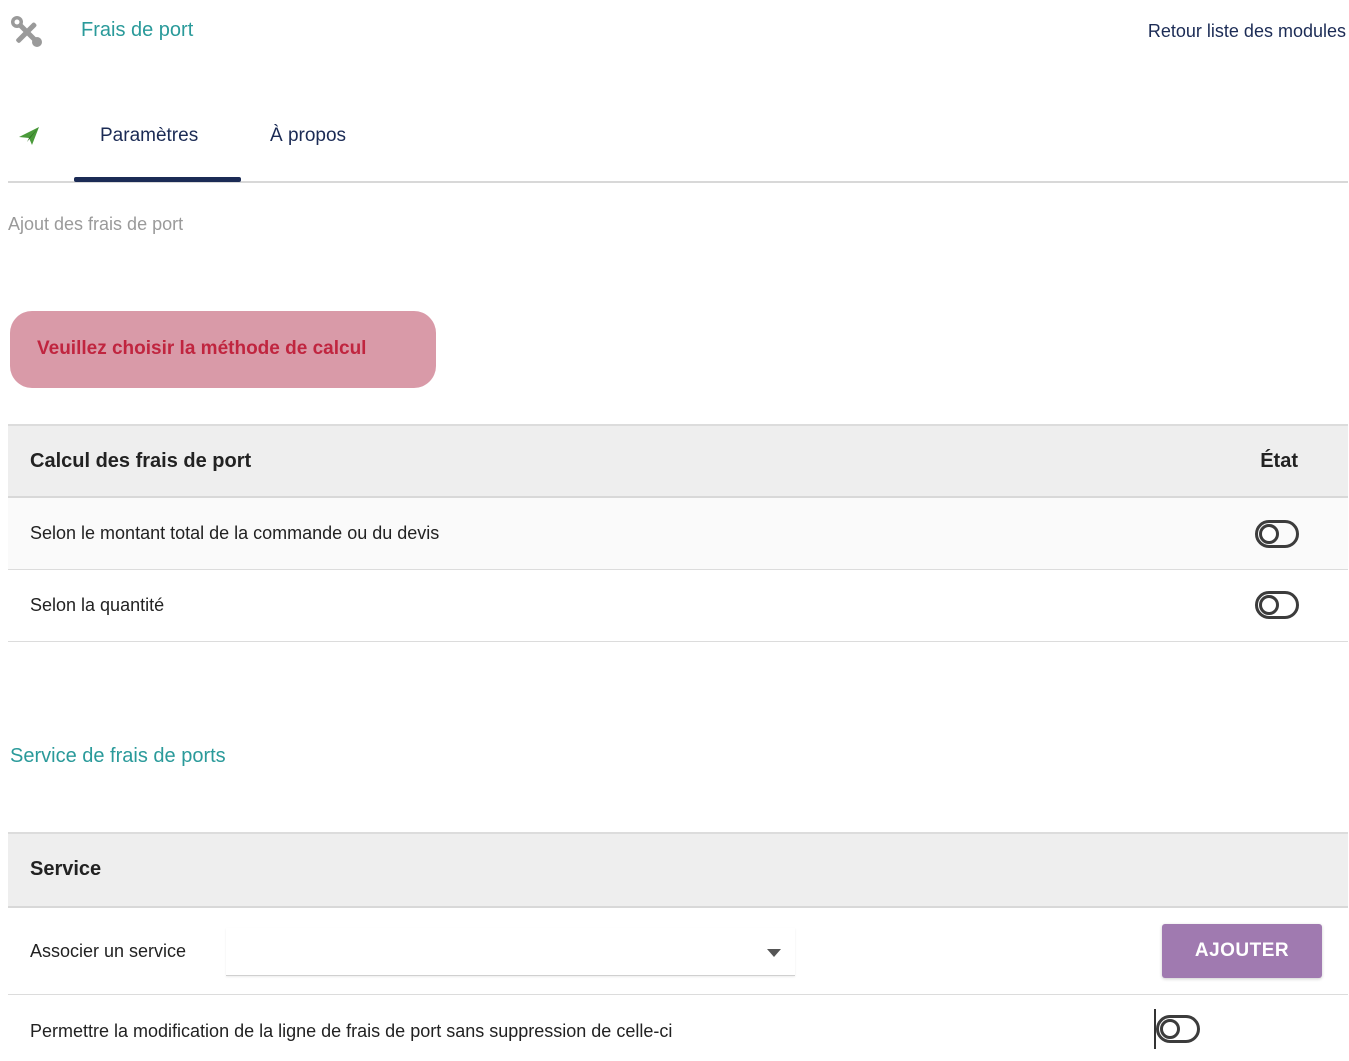 The width and height of the screenshot is (1349, 1061). I want to click on add-service-button: AJOUTER, so click(1242, 951).